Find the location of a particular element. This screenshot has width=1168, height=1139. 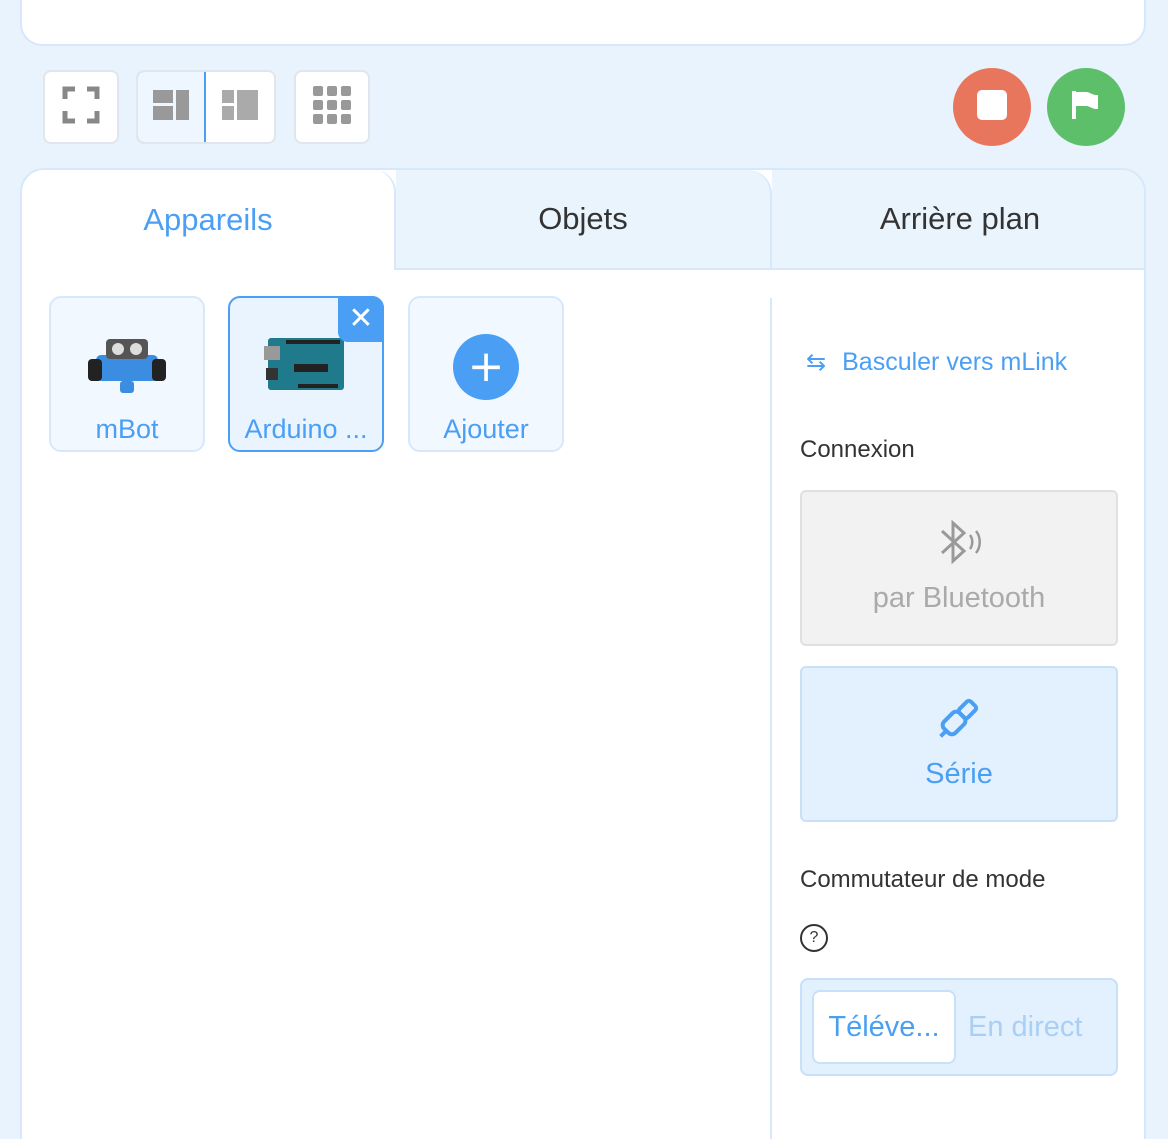

flag-icon is located at coordinates (1086, 107).